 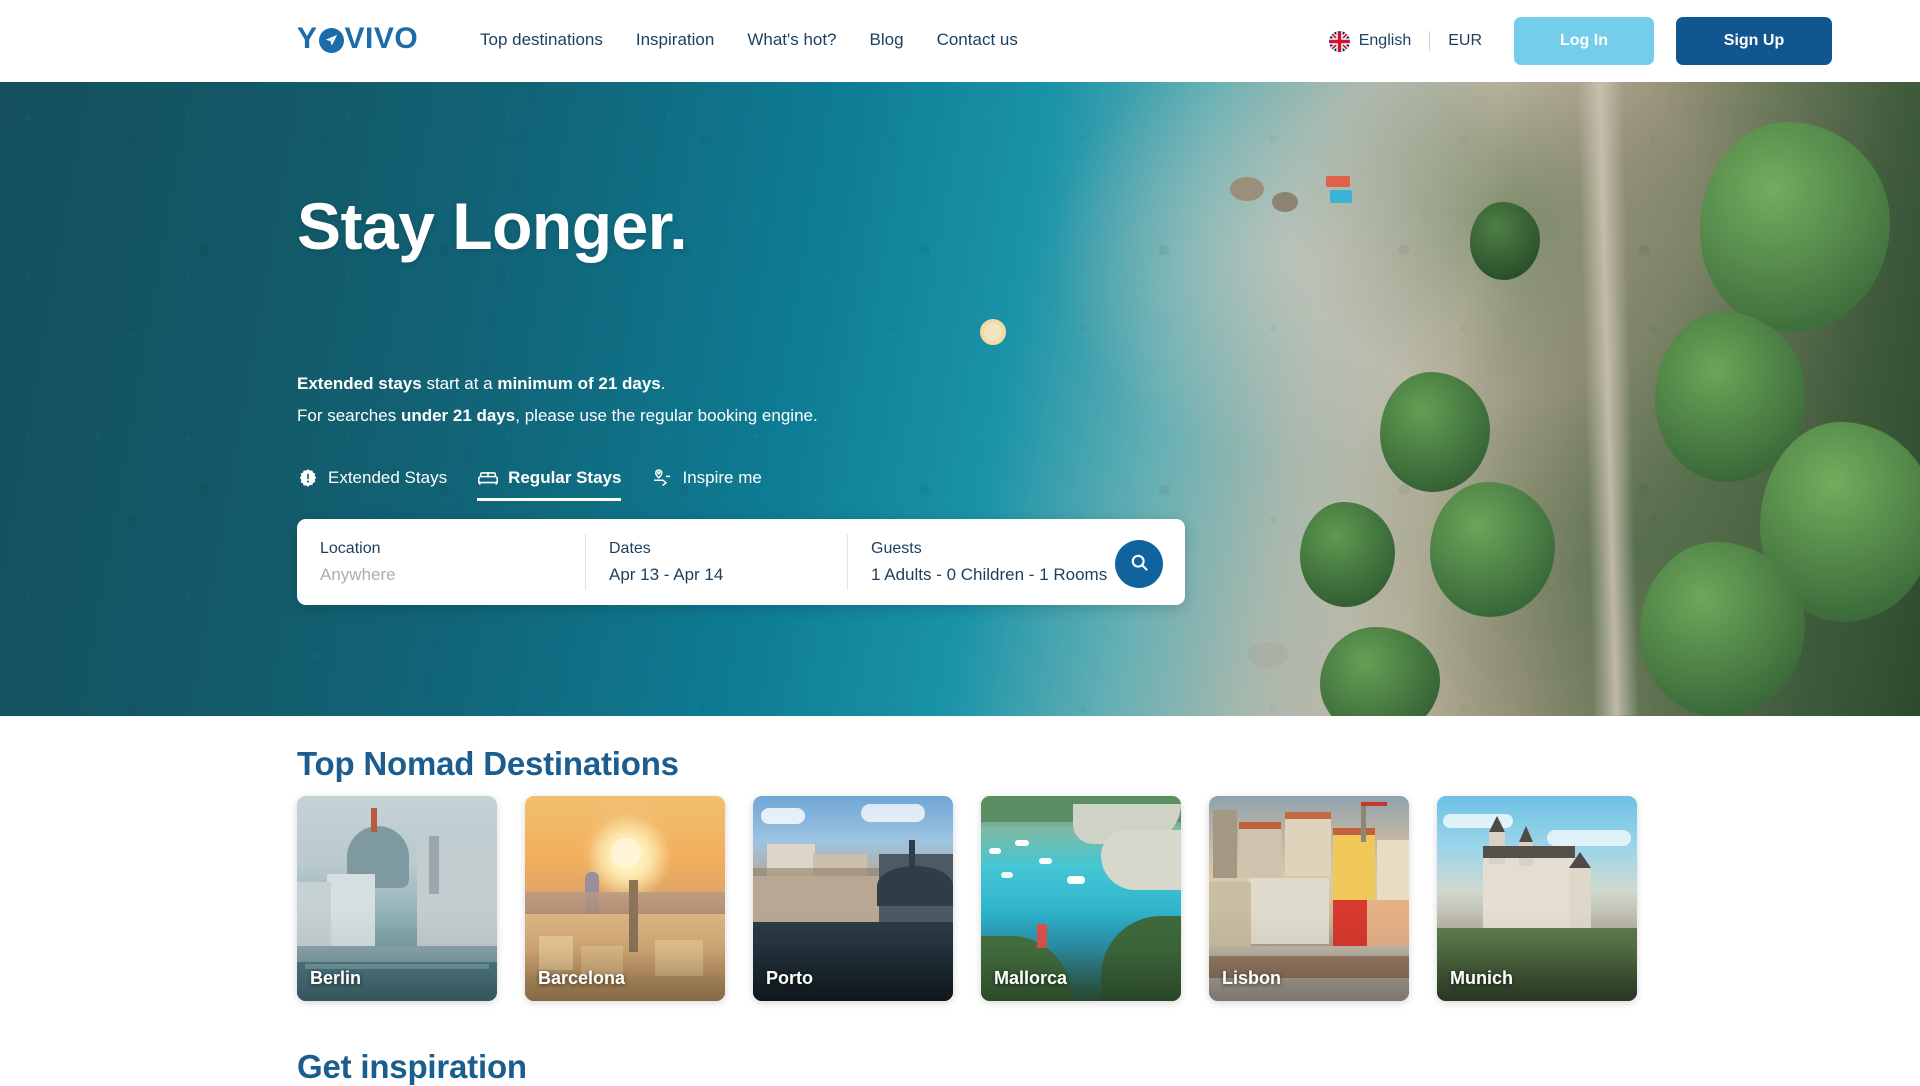 I want to click on destination-card-porto: Porto, so click(x=853, y=898).